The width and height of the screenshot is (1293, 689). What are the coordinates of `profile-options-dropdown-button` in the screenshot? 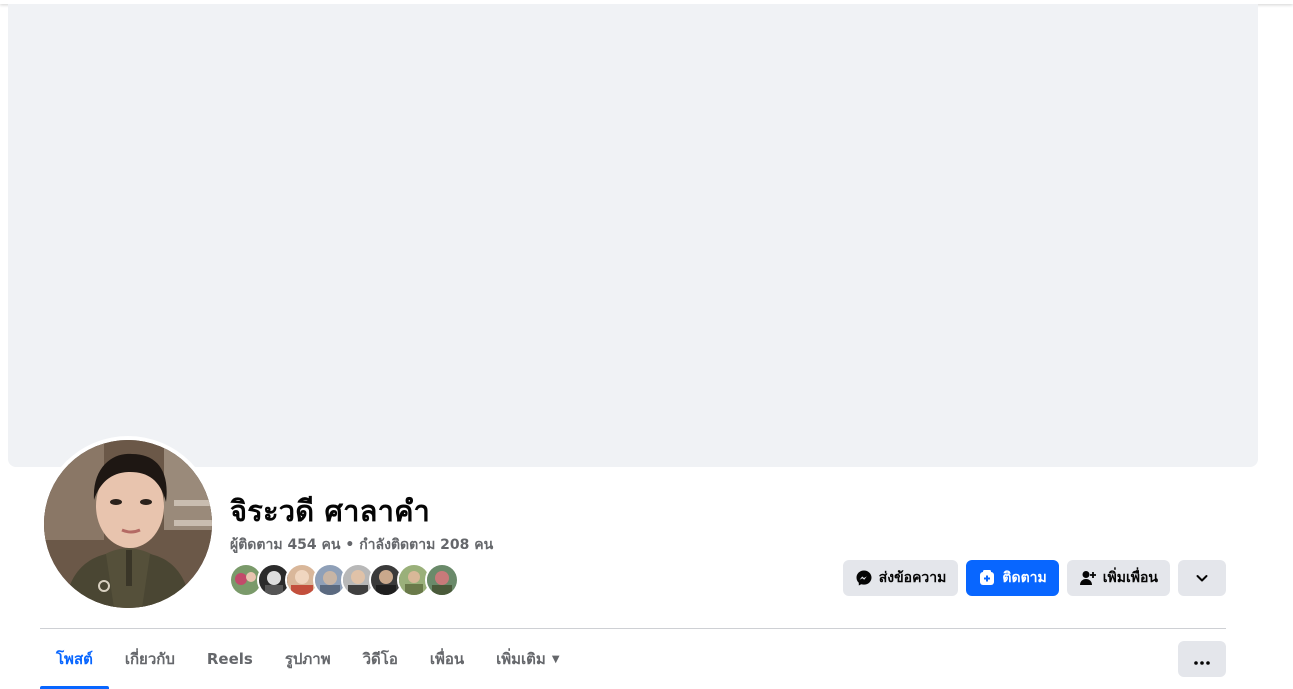 It's located at (1202, 578).